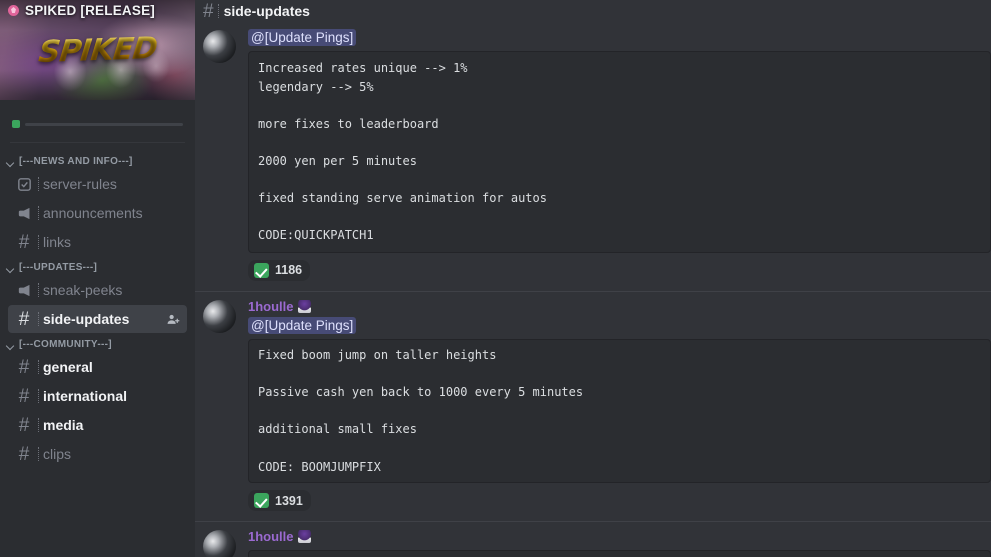 This screenshot has width=991, height=557. Describe the element at coordinates (619, 270) in the screenshot. I see `reaction-bar: 1186` at that location.